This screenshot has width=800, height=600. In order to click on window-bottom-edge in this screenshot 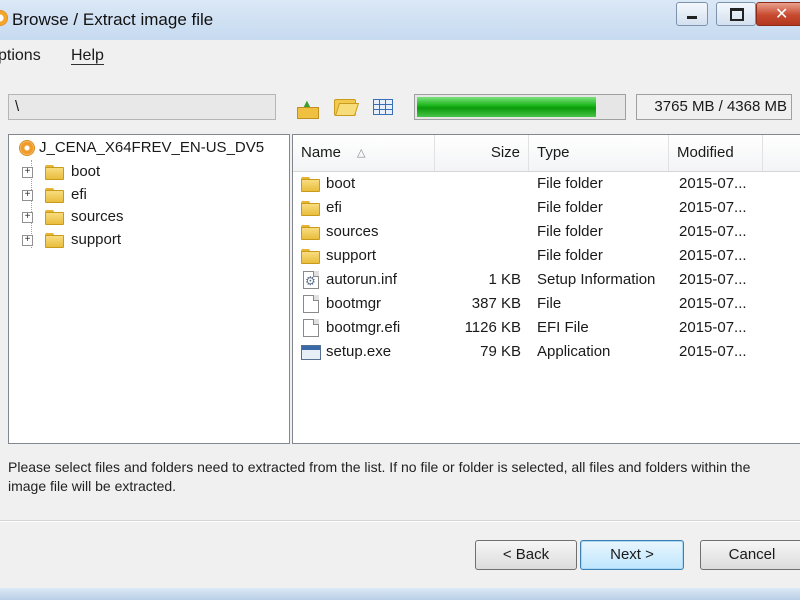, I will do `click(400, 594)`.